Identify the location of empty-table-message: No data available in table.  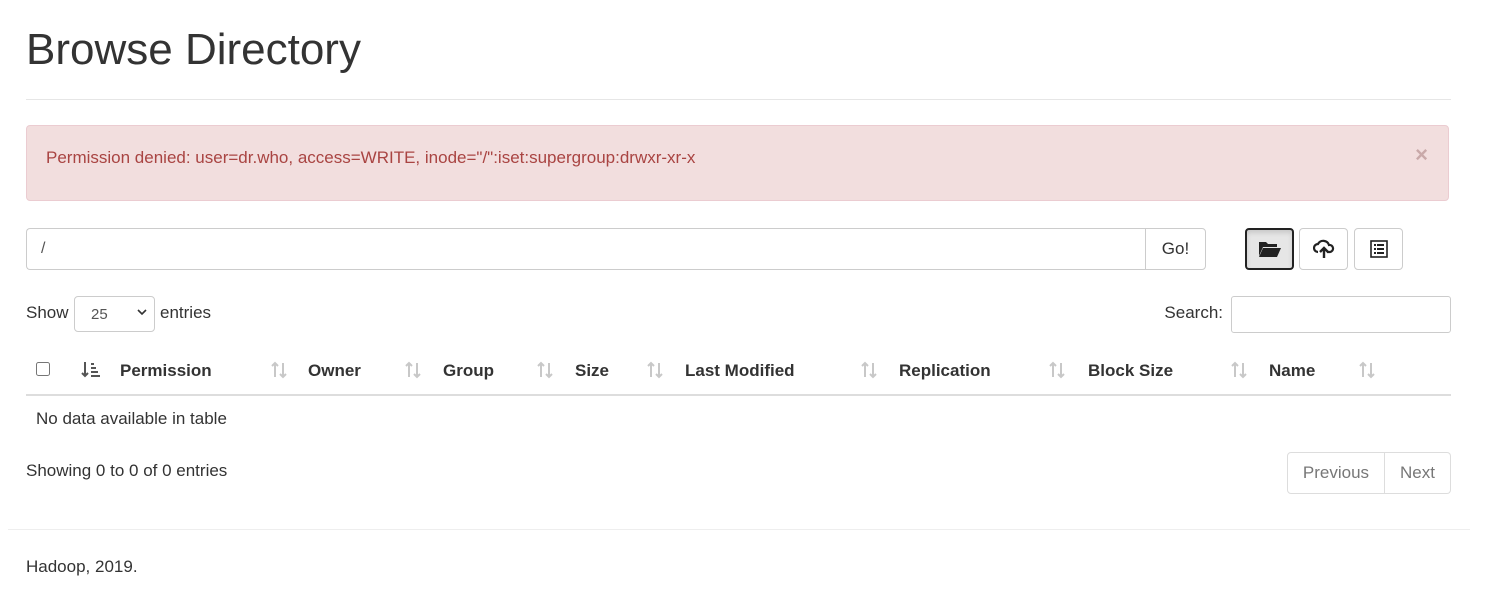
(131, 418).